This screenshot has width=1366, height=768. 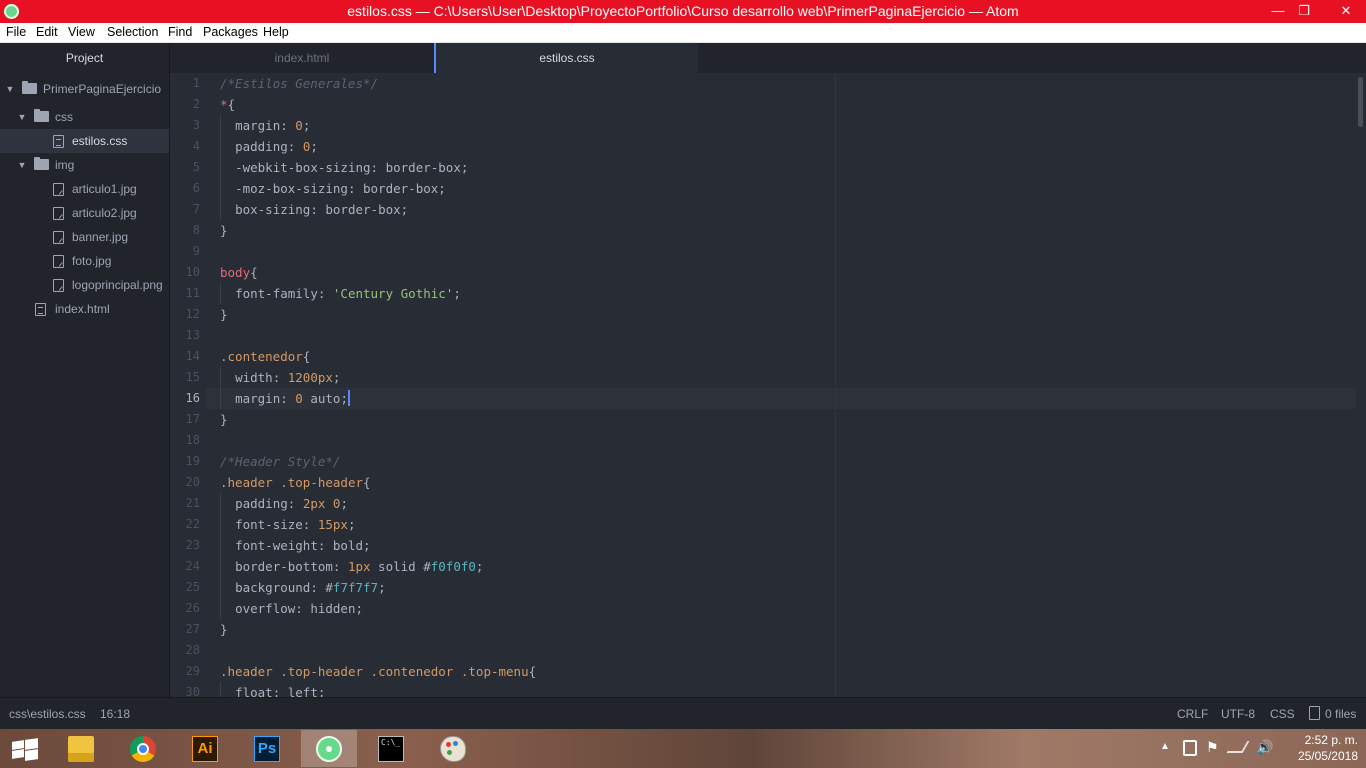 What do you see at coordinates (47, 714) in the screenshot?
I see `status-file-path: css\estilos.css` at bounding box center [47, 714].